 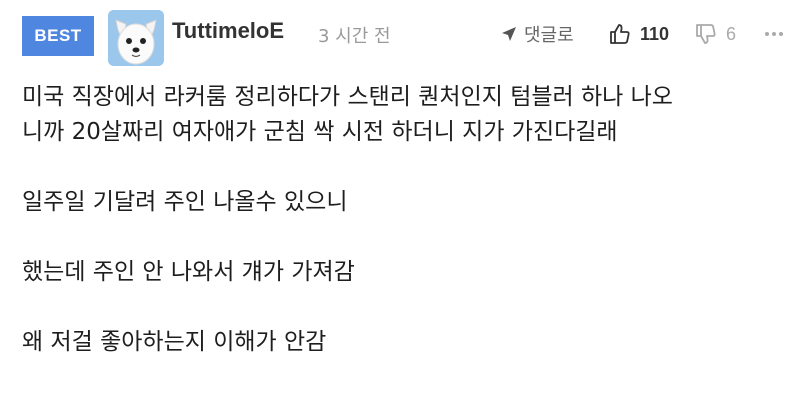 I want to click on dislike-button: 6, so click(x=715, y=34).